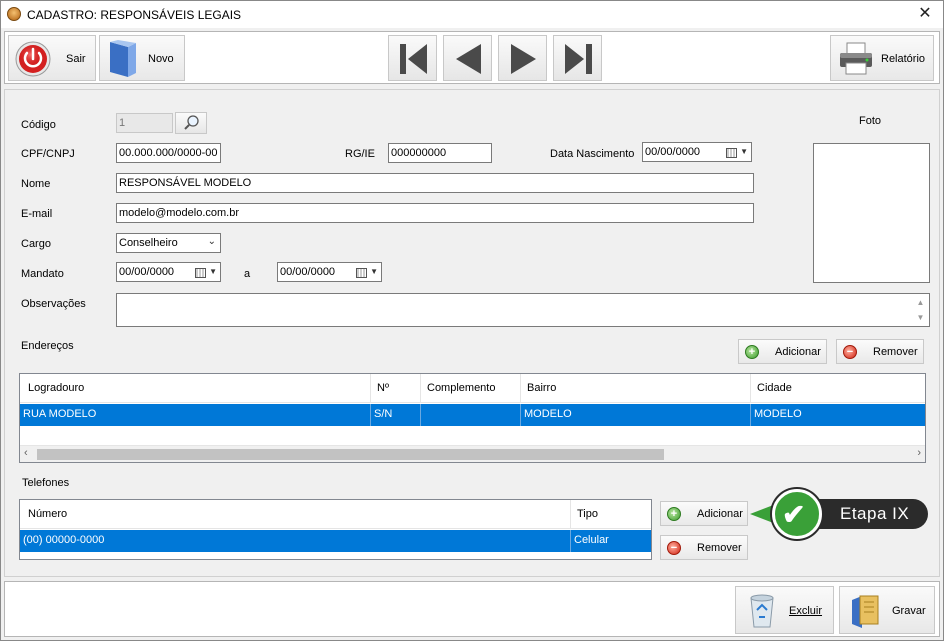 This screenshot has height=641, width=944. Describe the element at coordinates (870, 121) in the screenshot. I see `foto-label: Foto` at that location.